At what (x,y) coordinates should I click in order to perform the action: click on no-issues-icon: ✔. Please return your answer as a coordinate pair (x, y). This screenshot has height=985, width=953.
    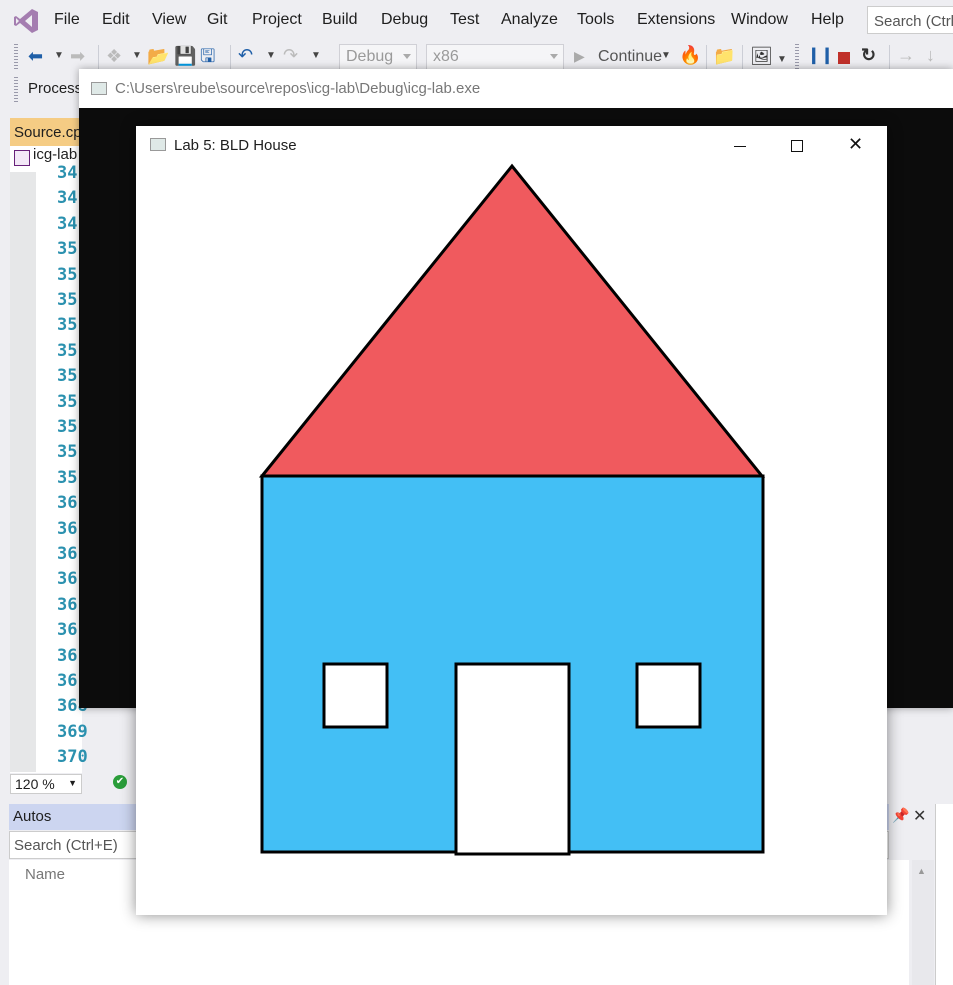
    Looking at the image, I should click on (120, 782).